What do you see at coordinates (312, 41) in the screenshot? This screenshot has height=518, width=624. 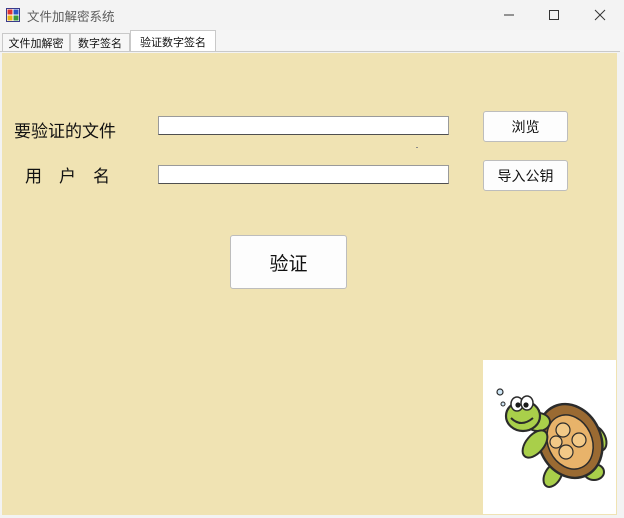 I see `tab-strip: 文件加解密 数字签名 验证数字签名` at bounding box center [312, 41].